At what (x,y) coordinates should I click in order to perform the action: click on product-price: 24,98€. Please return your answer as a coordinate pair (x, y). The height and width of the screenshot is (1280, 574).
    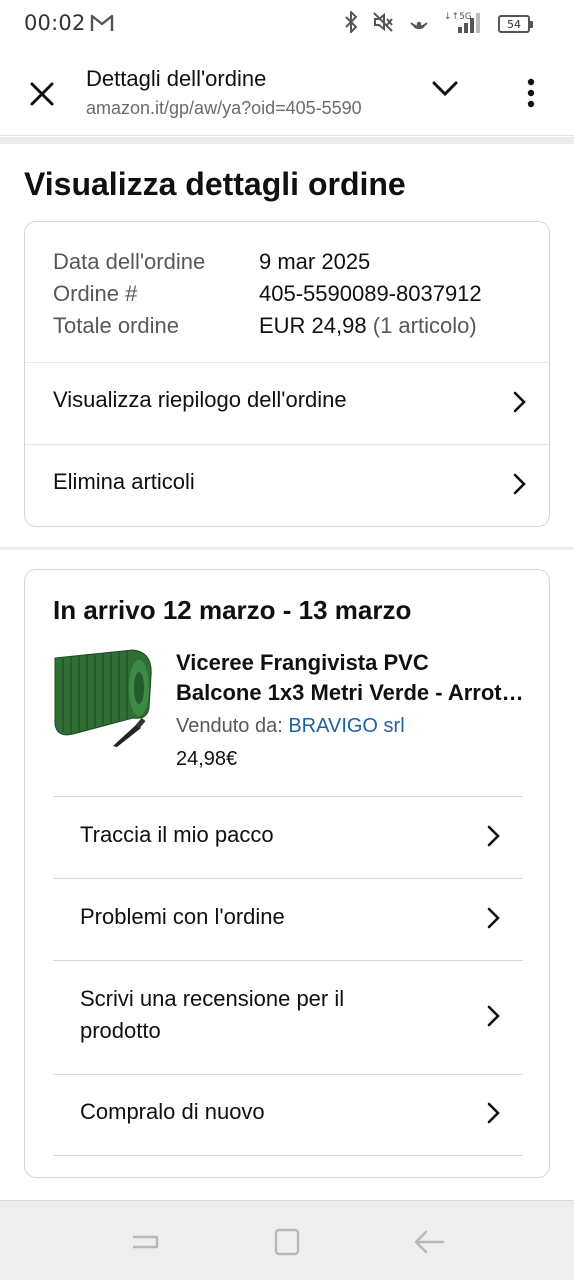
    Looking at the image, I should click on (207, 759).